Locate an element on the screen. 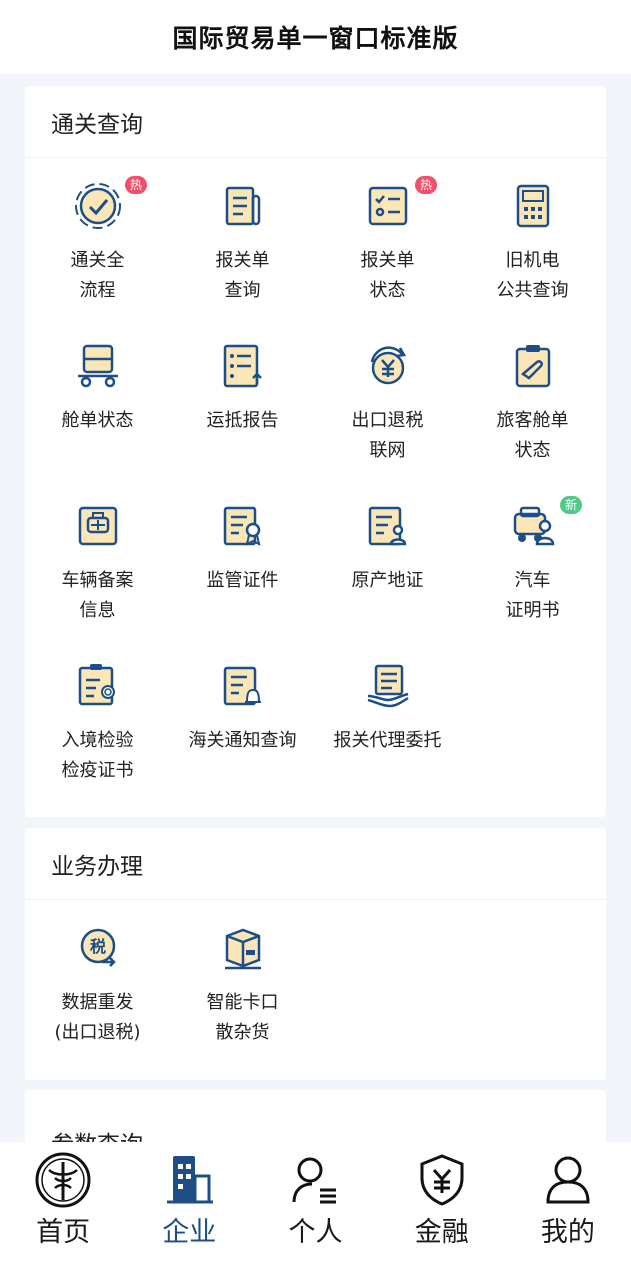 The height and width of the screenshot is (1280, 631). section-title: 通关查询 is located at coordinates (97, 124).